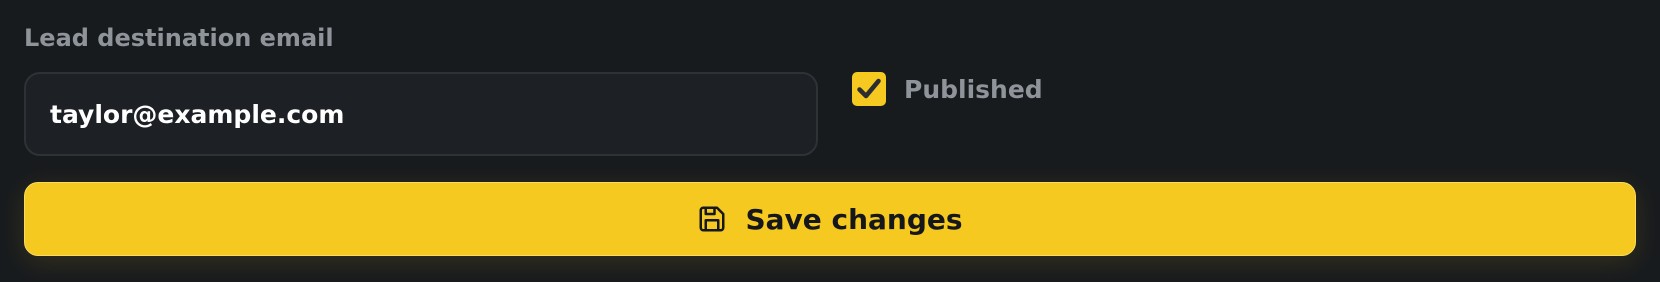 The height and width of the screenshot is (282, 1660). I want to click on checkmark-icon, so click(869, 88).